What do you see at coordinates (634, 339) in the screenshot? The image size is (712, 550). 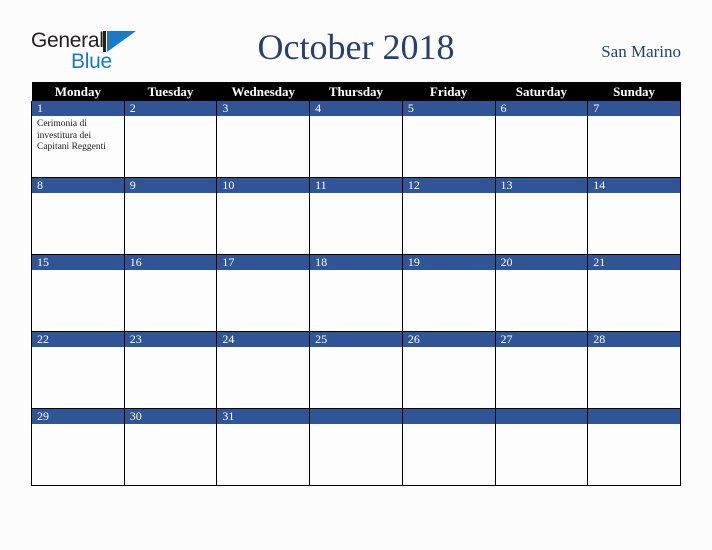 I see `day-number: 28` at bounding box center [634, 339].